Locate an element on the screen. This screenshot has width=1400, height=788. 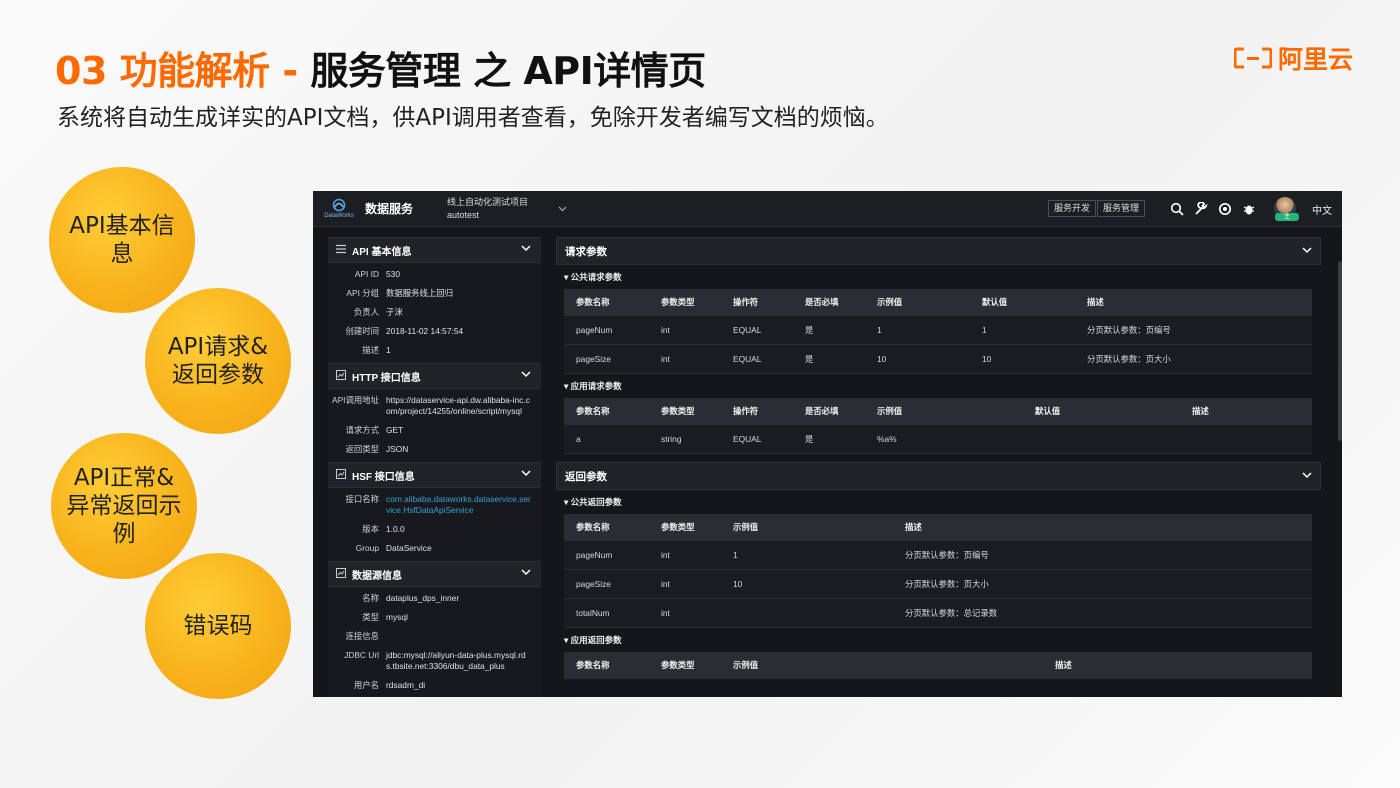
app-response-params-toggle: ▾ 应用返回参数 is located at coordinates (938, 640).